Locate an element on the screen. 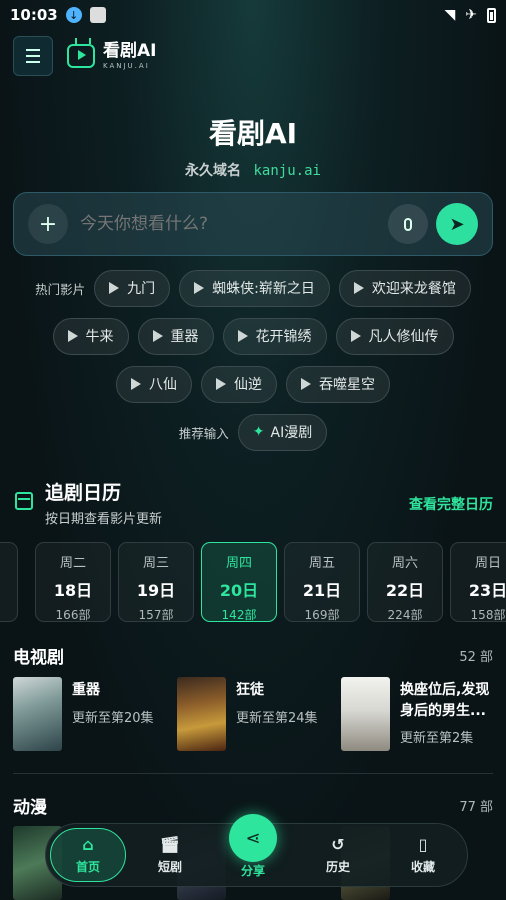 This screenshot has width=506, height=900. recommend-chip: ✦ AI漫剧 is located at coordinates (282, 432).